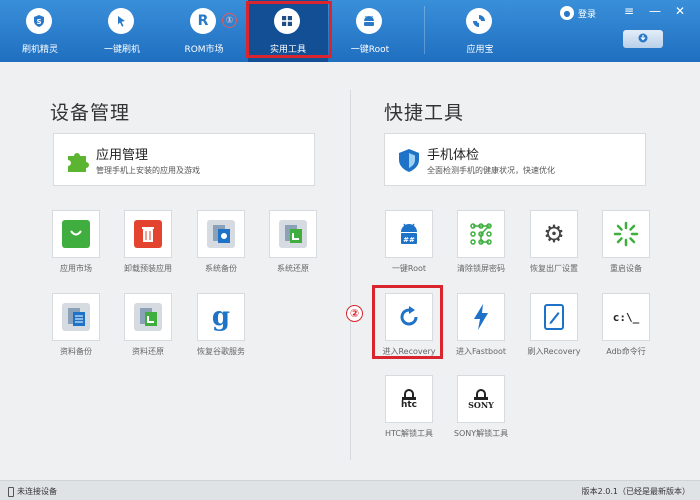 This screenshot has height=500, width=700. I want to click on nav-separator, so click(424, 30).